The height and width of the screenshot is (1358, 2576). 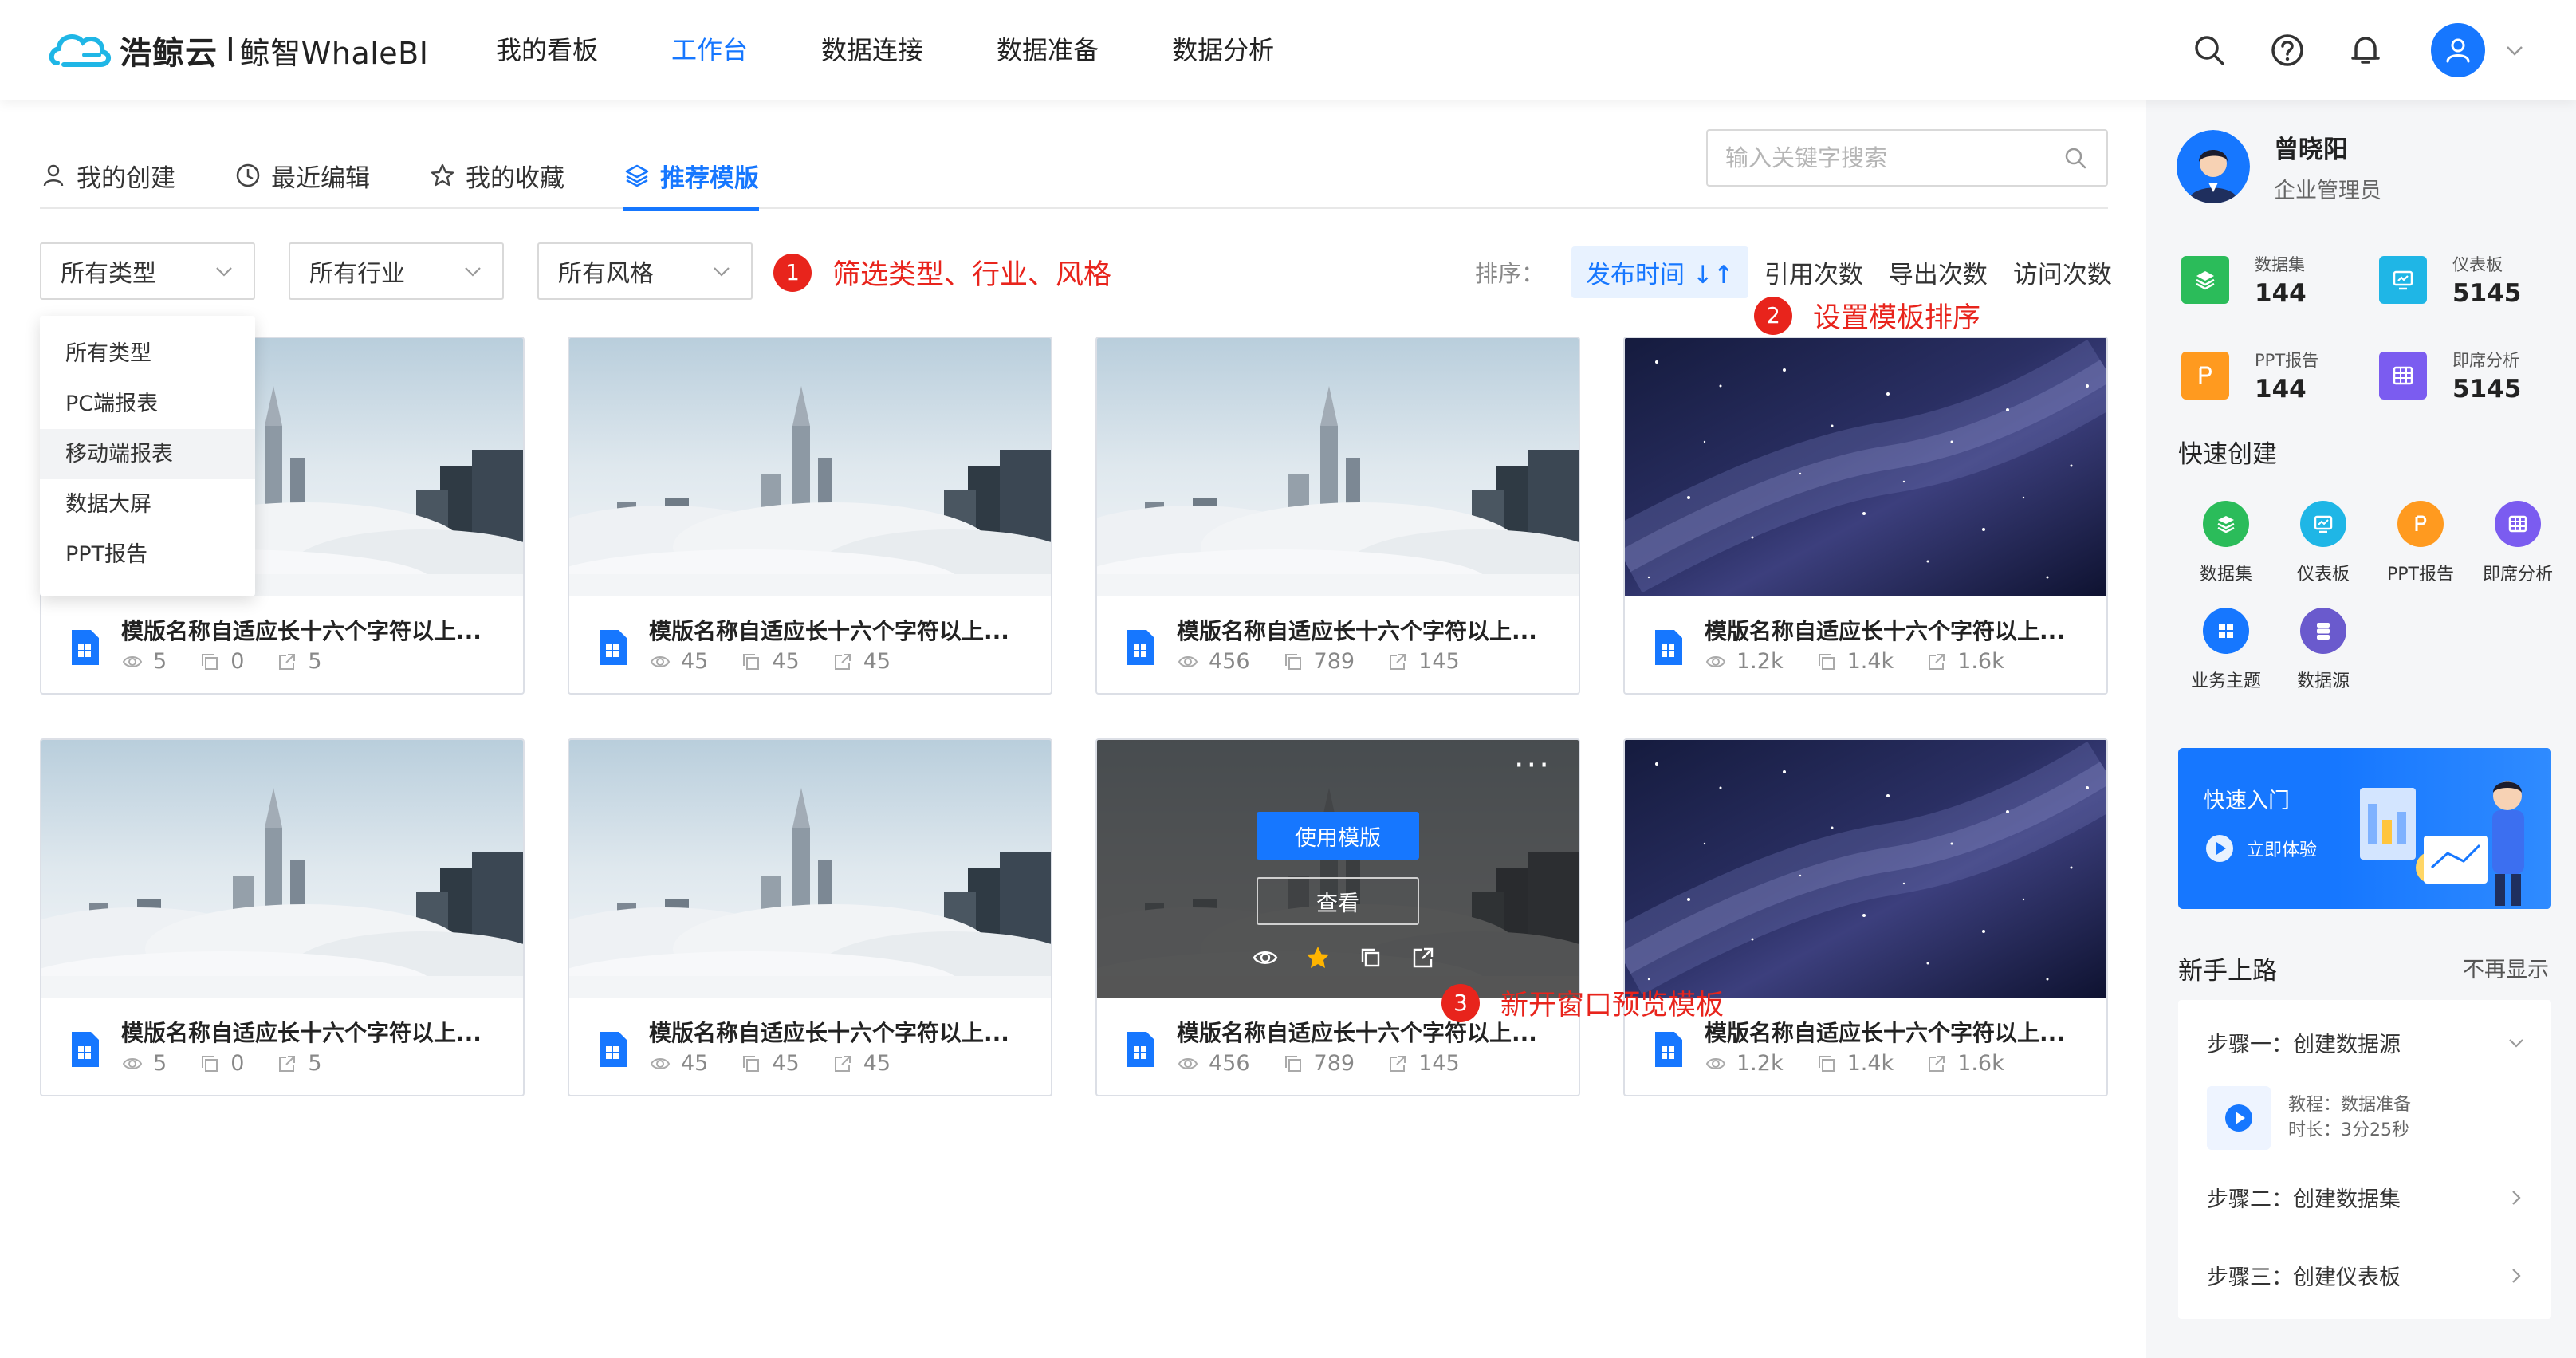 What do you see at coordinates (2323, 548) in the screenshot?
I see `quick-create-dashboard: 仪表板` at bounding box center [2323, 548].